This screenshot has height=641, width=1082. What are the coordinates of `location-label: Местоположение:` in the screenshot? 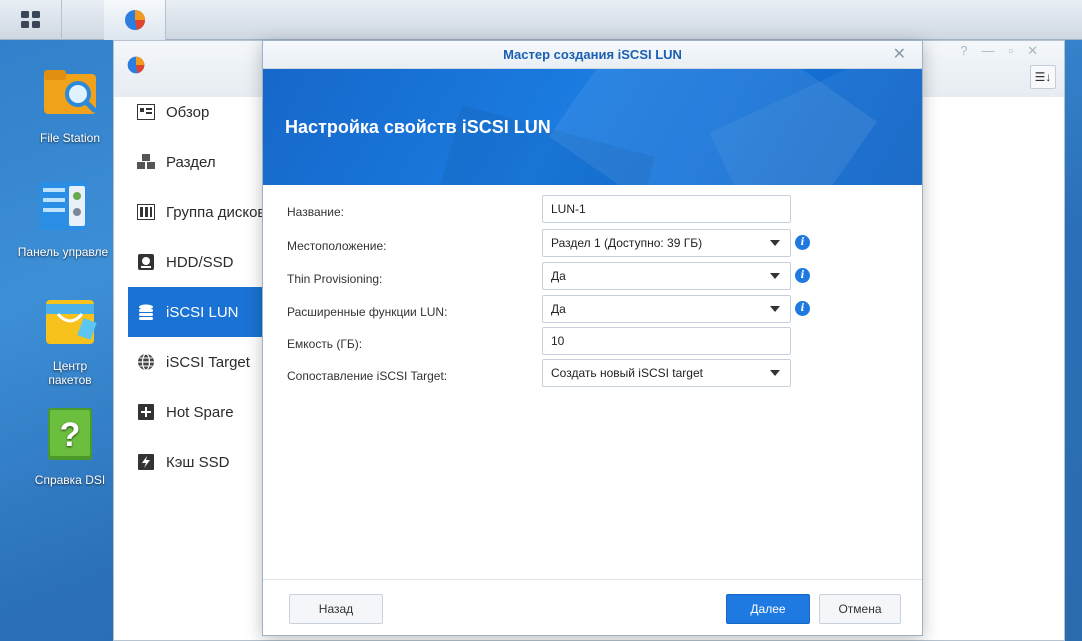 It's located at (337, 246).